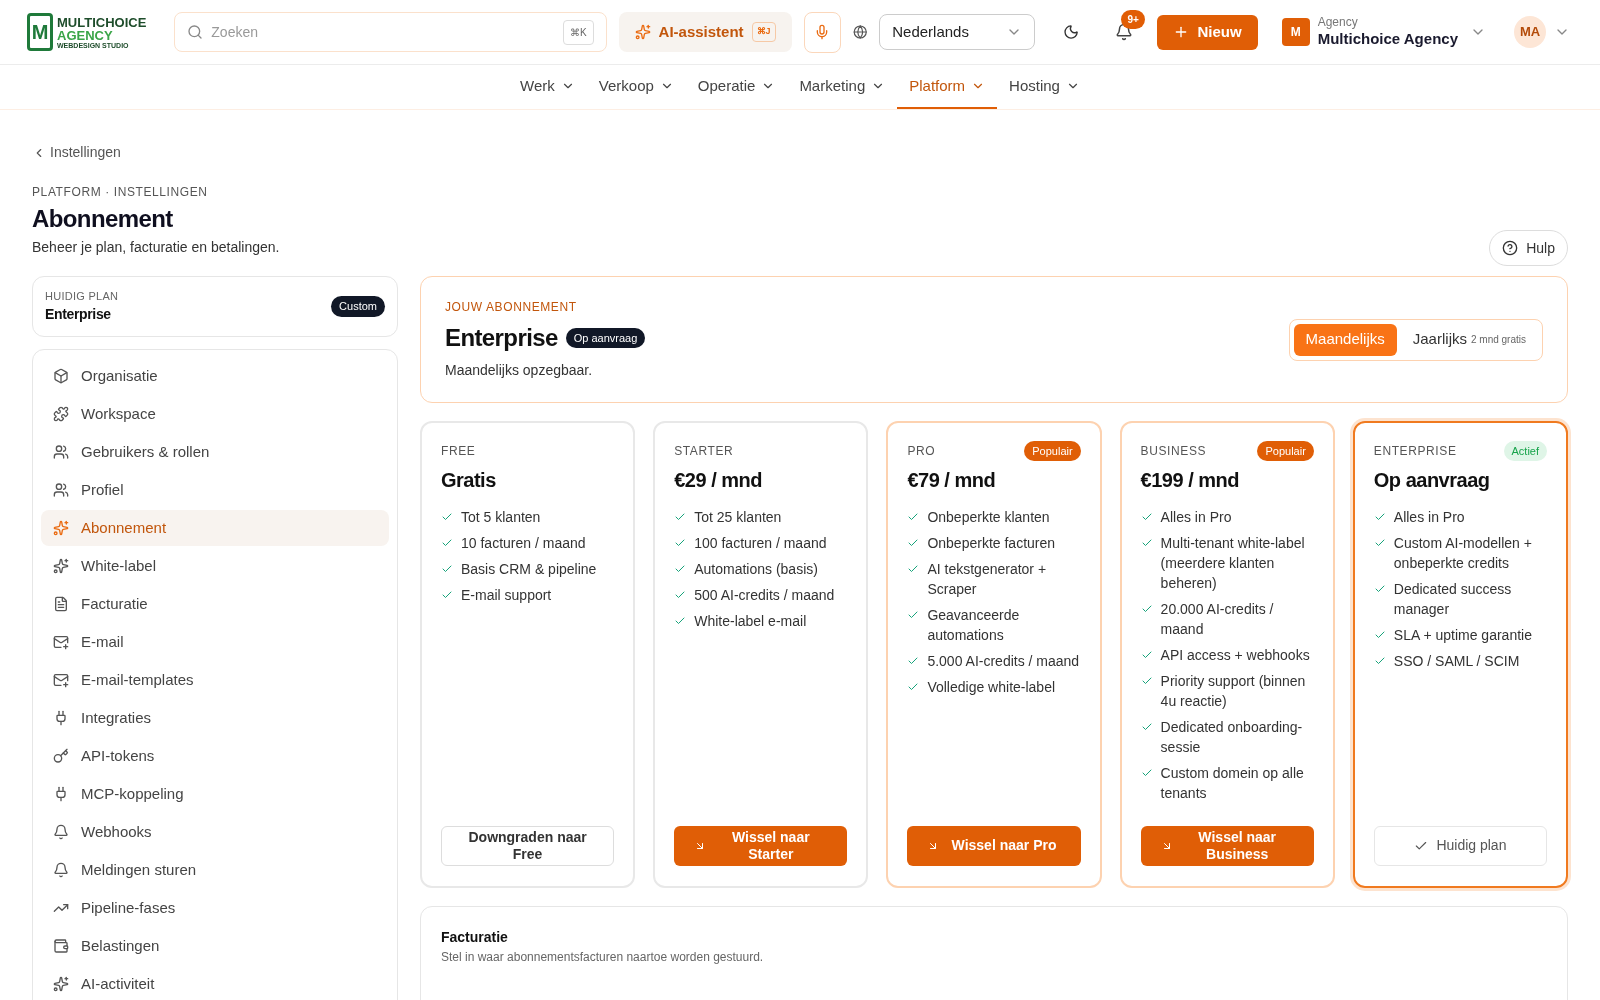 This screenshot has width=1600, height=1000. I want to click on plan-tier-label: BUSINESS, so click(1173, 451).